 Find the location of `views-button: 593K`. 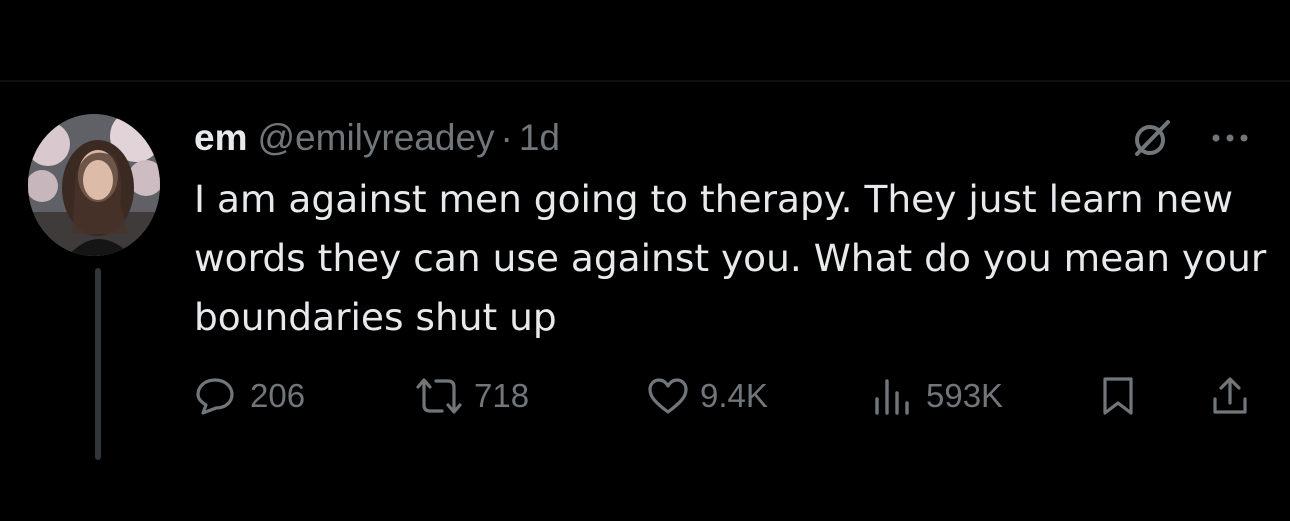

views-button: 593K is located at coordinates (937, 396).